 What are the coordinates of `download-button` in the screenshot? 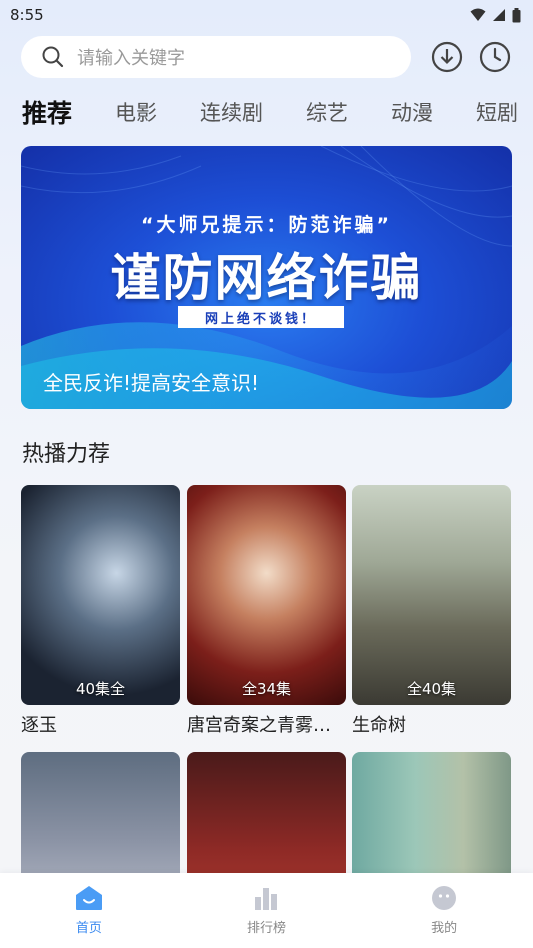 It's located at (447, 57).